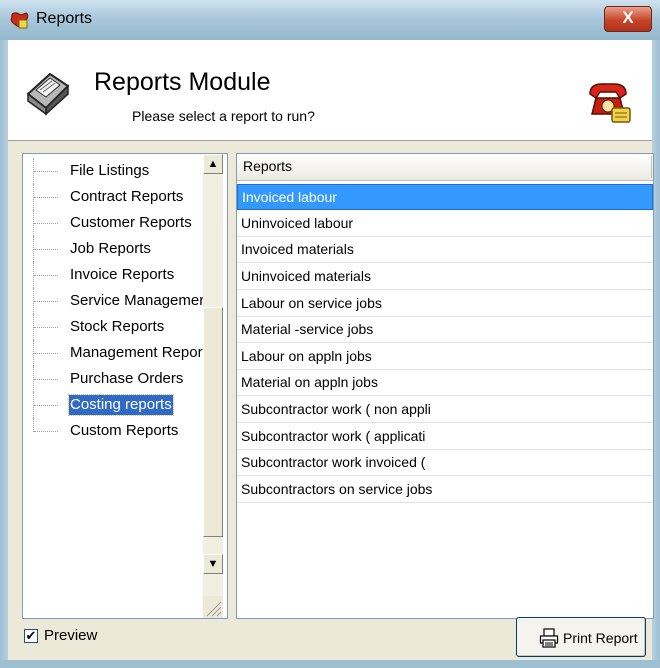  I want to click on tree-item-job-reports: Job Reports, so click(116, 249).